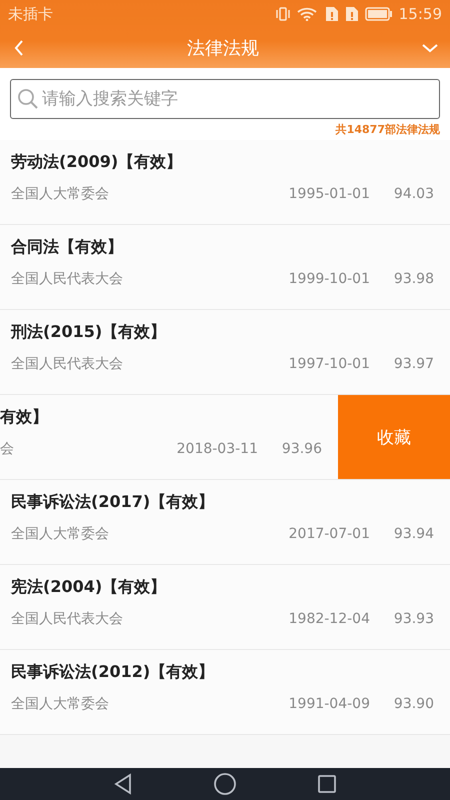 The image size is (450, 800). Describe the element at coordinates (113, 502) in the screenshot. I see `law-title: 民事诉讼法(2017)【有效】` at that location.